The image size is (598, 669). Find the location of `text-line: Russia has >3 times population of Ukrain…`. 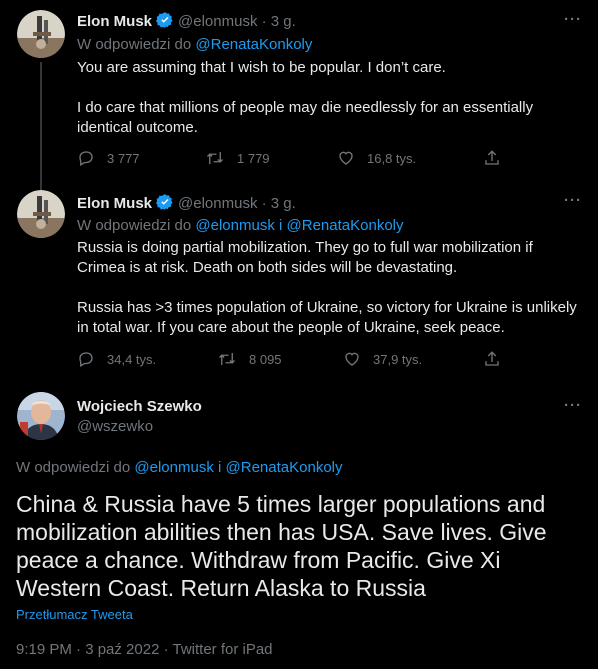

text-line: Russia has >3 times population of Ukrain… is located at coordinates (327, 307).